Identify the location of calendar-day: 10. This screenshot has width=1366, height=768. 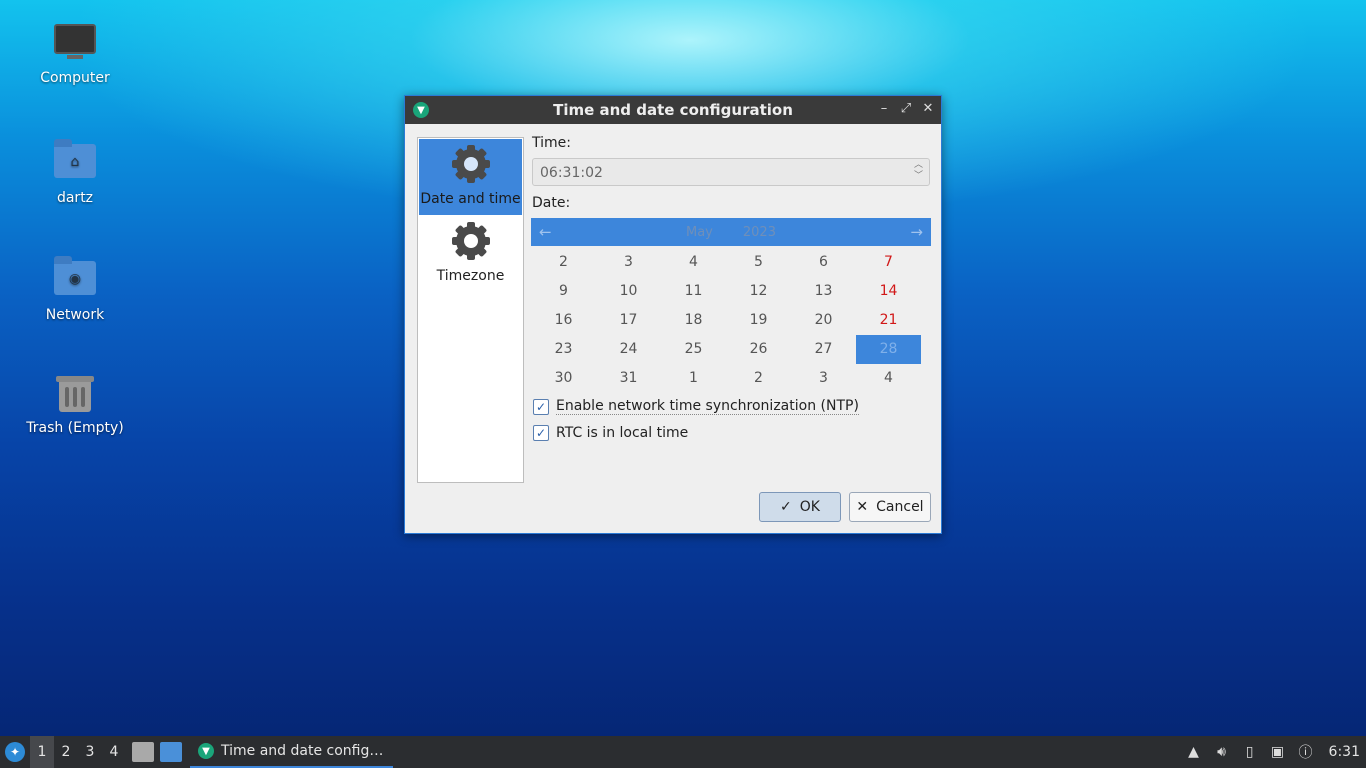
(628, 291).